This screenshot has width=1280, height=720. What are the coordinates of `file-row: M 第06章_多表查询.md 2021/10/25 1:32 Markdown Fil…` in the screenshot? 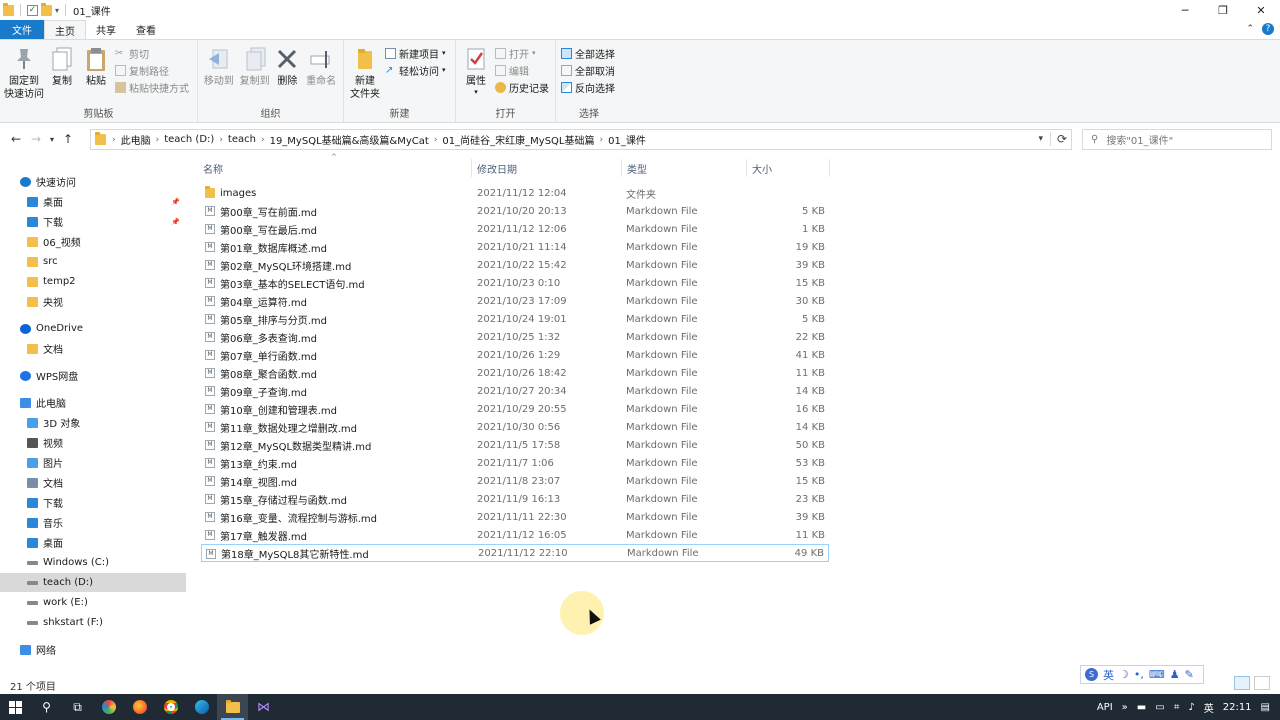 It's located at (515, 337).